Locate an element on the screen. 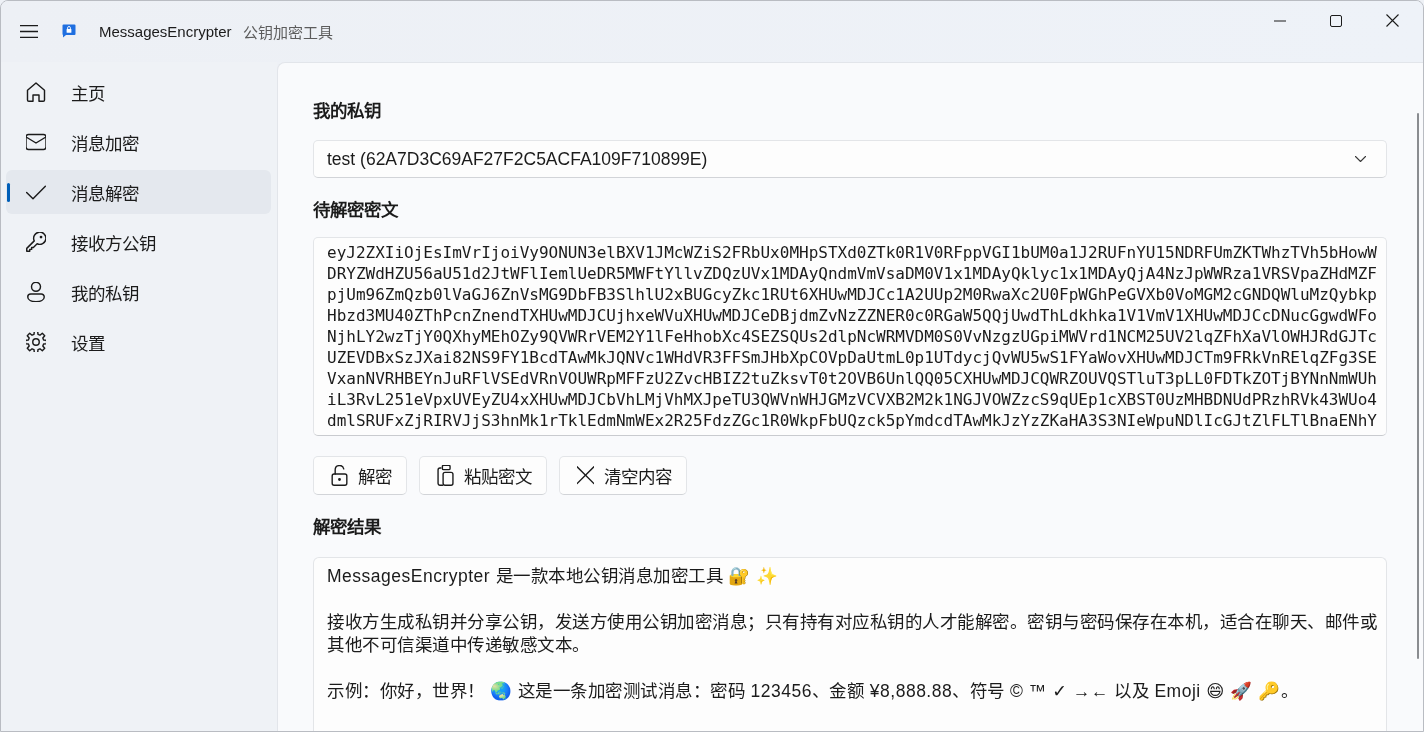 The width and height of the screenshot is (1424, 732). clear-button: 清空内容 is located at coordinates (623, 475).